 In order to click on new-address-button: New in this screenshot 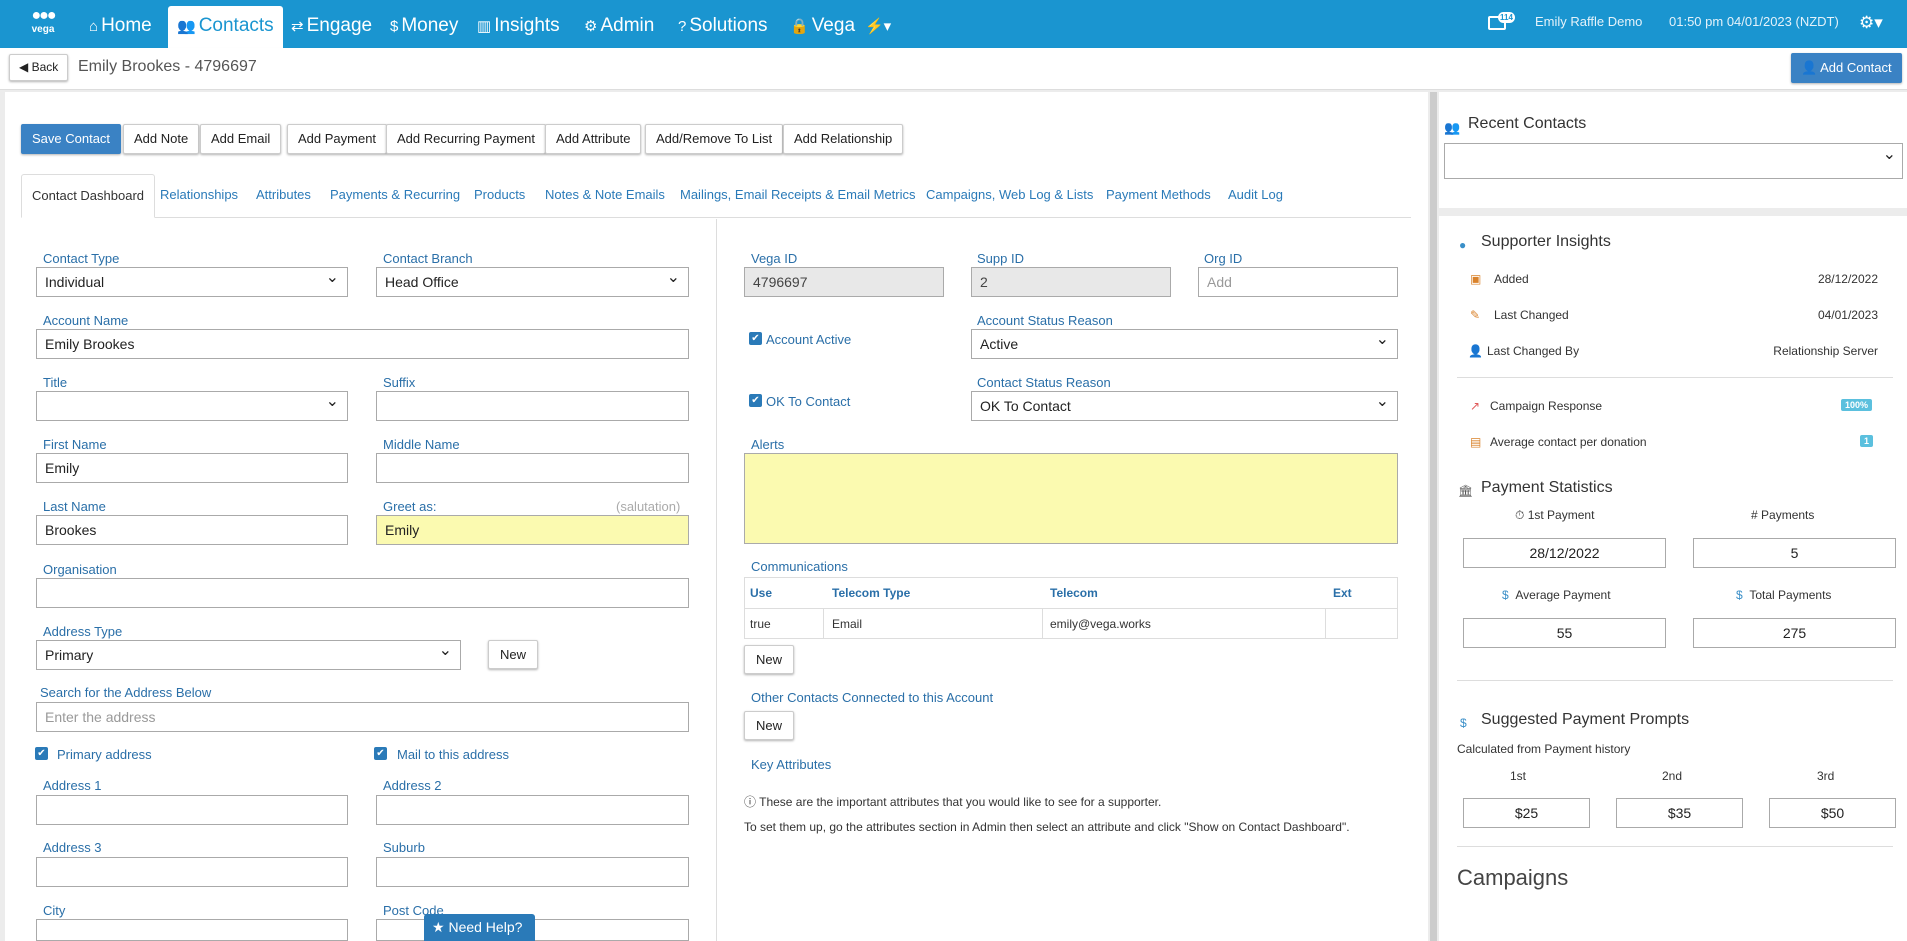, I will do `click(513, 654)`.